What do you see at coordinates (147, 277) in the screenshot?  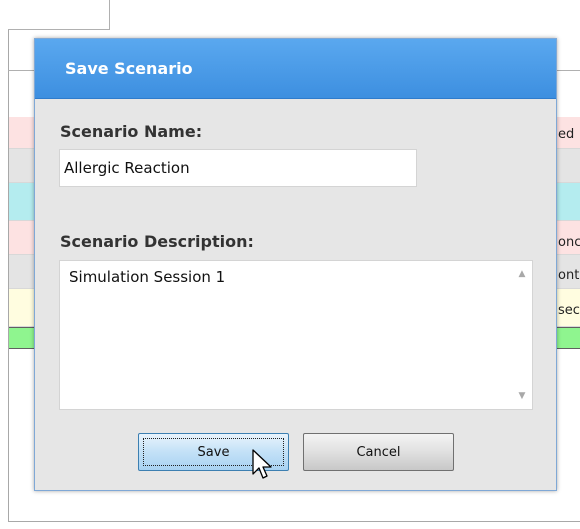 I see `scenario-description-value: Simulation Session 1` at bounding box center [147, 277].